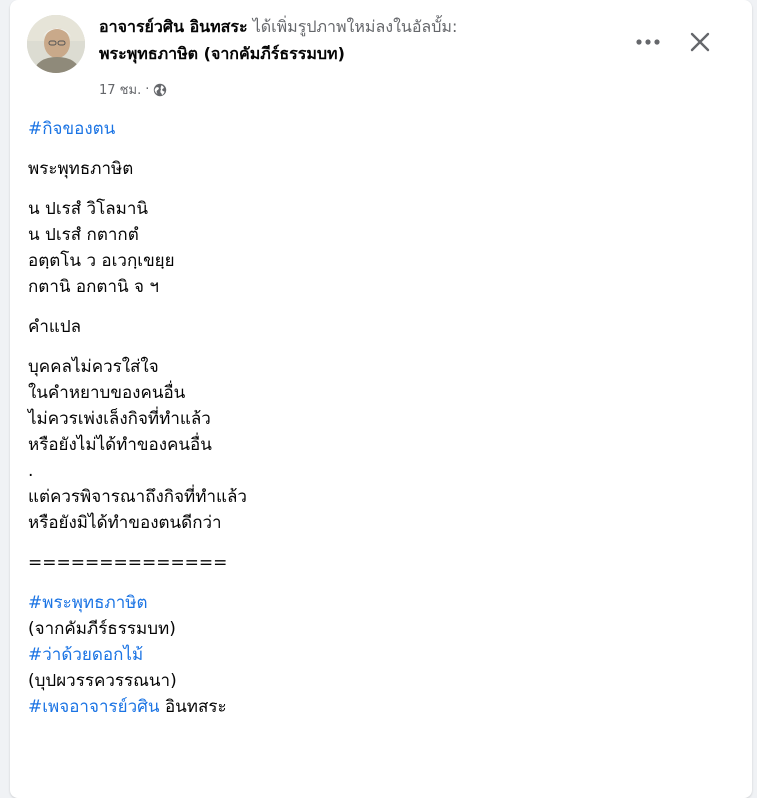 Image resolution: width=757 pixels, height=798 pixels. I want to click on translation-line: ., so click(31, 471).